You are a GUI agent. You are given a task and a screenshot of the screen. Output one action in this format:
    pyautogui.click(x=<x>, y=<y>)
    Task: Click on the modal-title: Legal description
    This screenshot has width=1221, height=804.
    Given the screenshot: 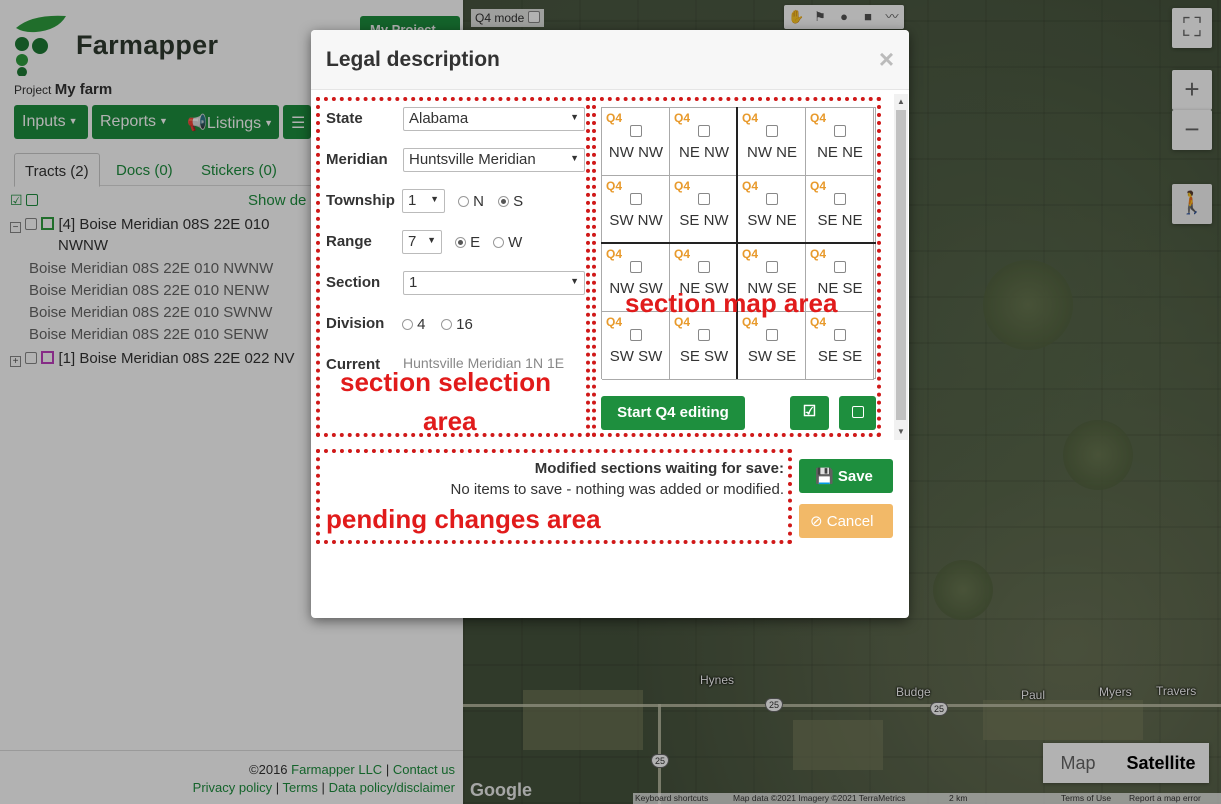 What is the action you would take?
    pyautogui.click(x=413, y=59)
    